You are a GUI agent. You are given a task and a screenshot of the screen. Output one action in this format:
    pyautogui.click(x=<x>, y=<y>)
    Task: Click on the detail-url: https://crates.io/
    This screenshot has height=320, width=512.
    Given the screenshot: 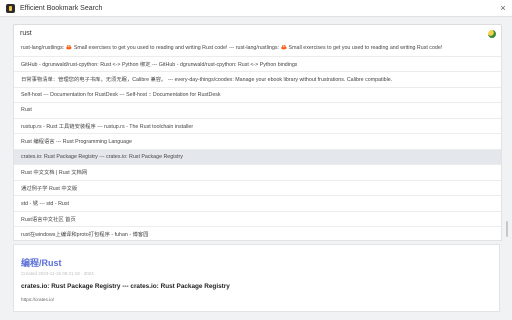 What is the action you would take?
    pyautogui.click(x=37, y=299)
    